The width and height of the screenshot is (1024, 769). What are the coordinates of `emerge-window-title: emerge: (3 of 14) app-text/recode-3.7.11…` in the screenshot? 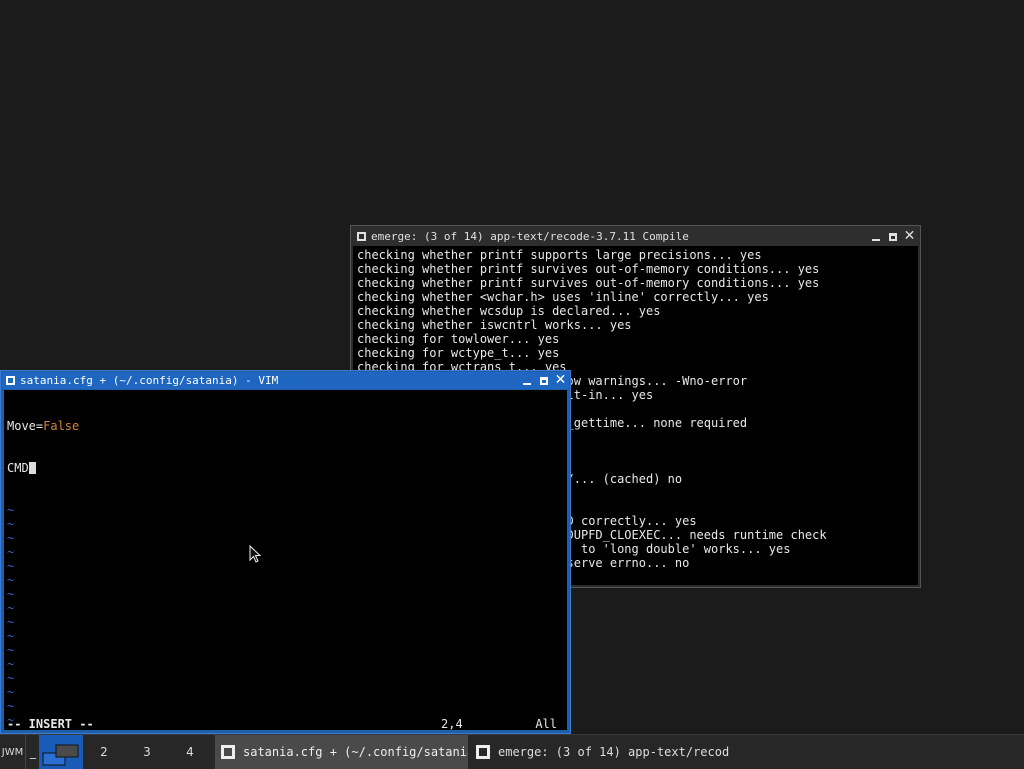 It's located at (530, 236).